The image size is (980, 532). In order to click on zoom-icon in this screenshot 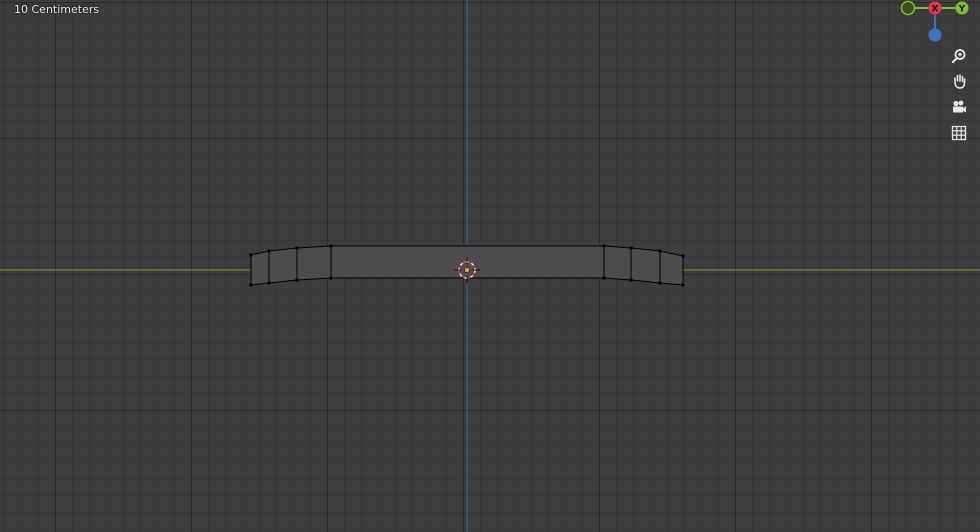, I will do `click(958, 56)`.